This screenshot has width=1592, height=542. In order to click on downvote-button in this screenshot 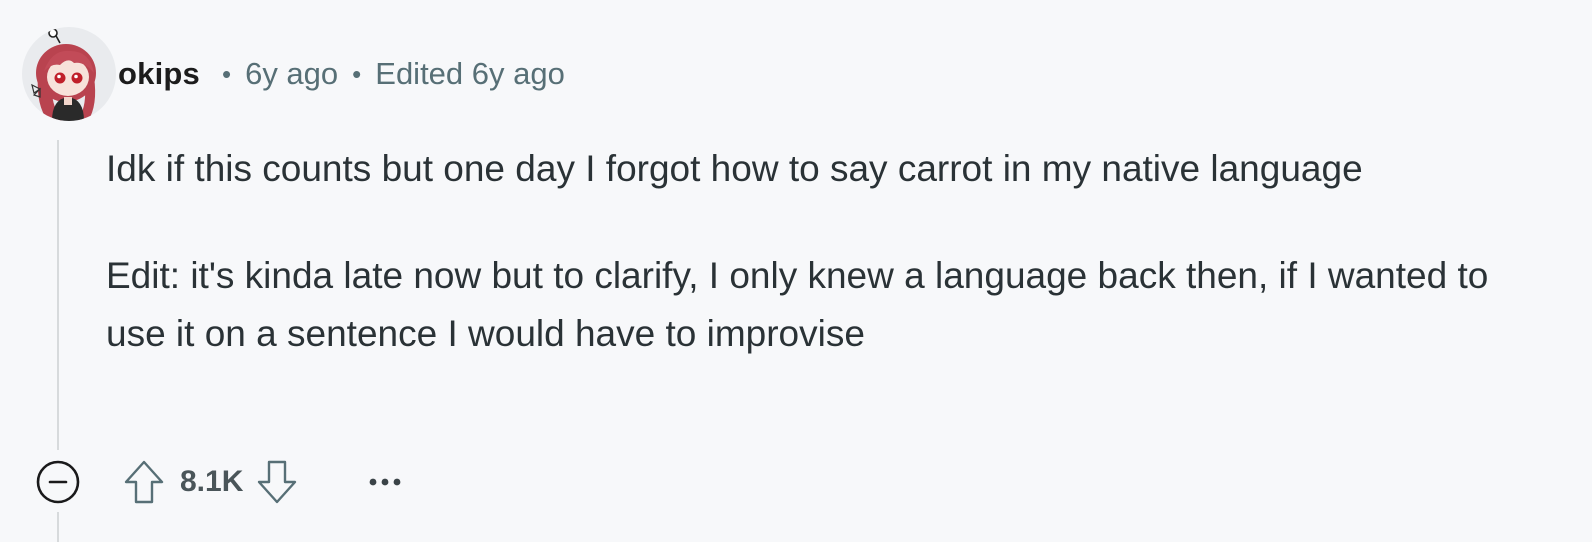, I will do `click(277, 482)`.